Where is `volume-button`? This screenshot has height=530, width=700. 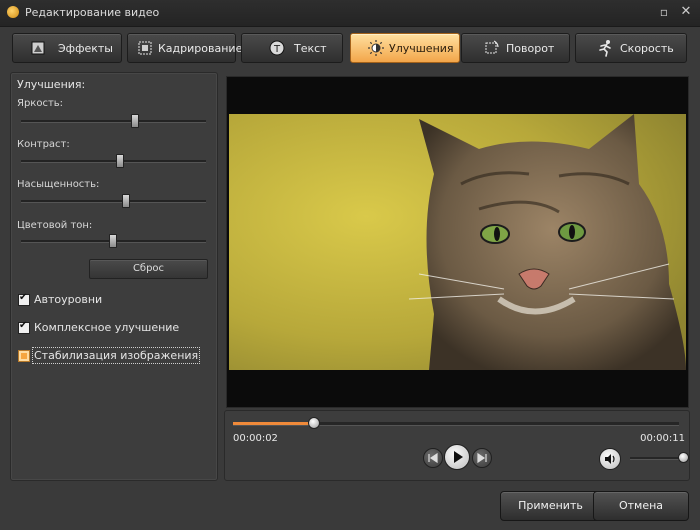 volume-button is located at coordinates (610, 459).